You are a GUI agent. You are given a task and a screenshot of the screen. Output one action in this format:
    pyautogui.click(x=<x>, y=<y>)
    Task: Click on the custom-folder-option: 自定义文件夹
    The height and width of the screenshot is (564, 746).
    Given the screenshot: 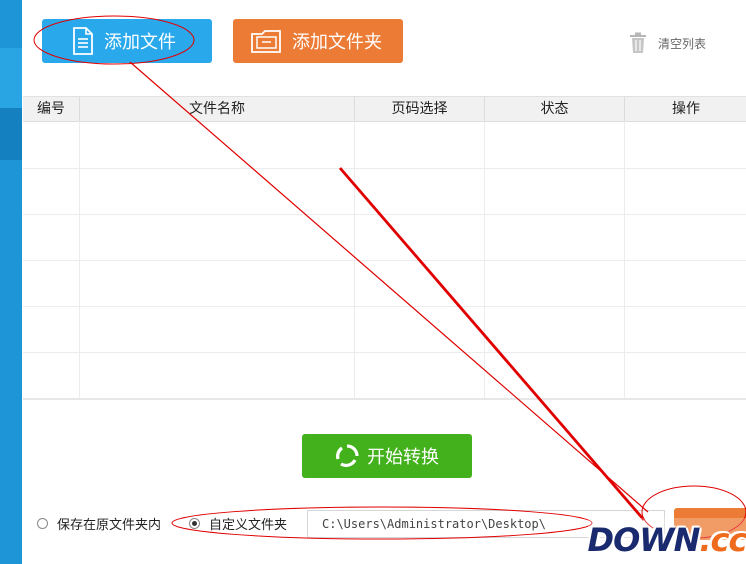 What is the action you would take?
    pyautogui.click(x=238, y=523)
    